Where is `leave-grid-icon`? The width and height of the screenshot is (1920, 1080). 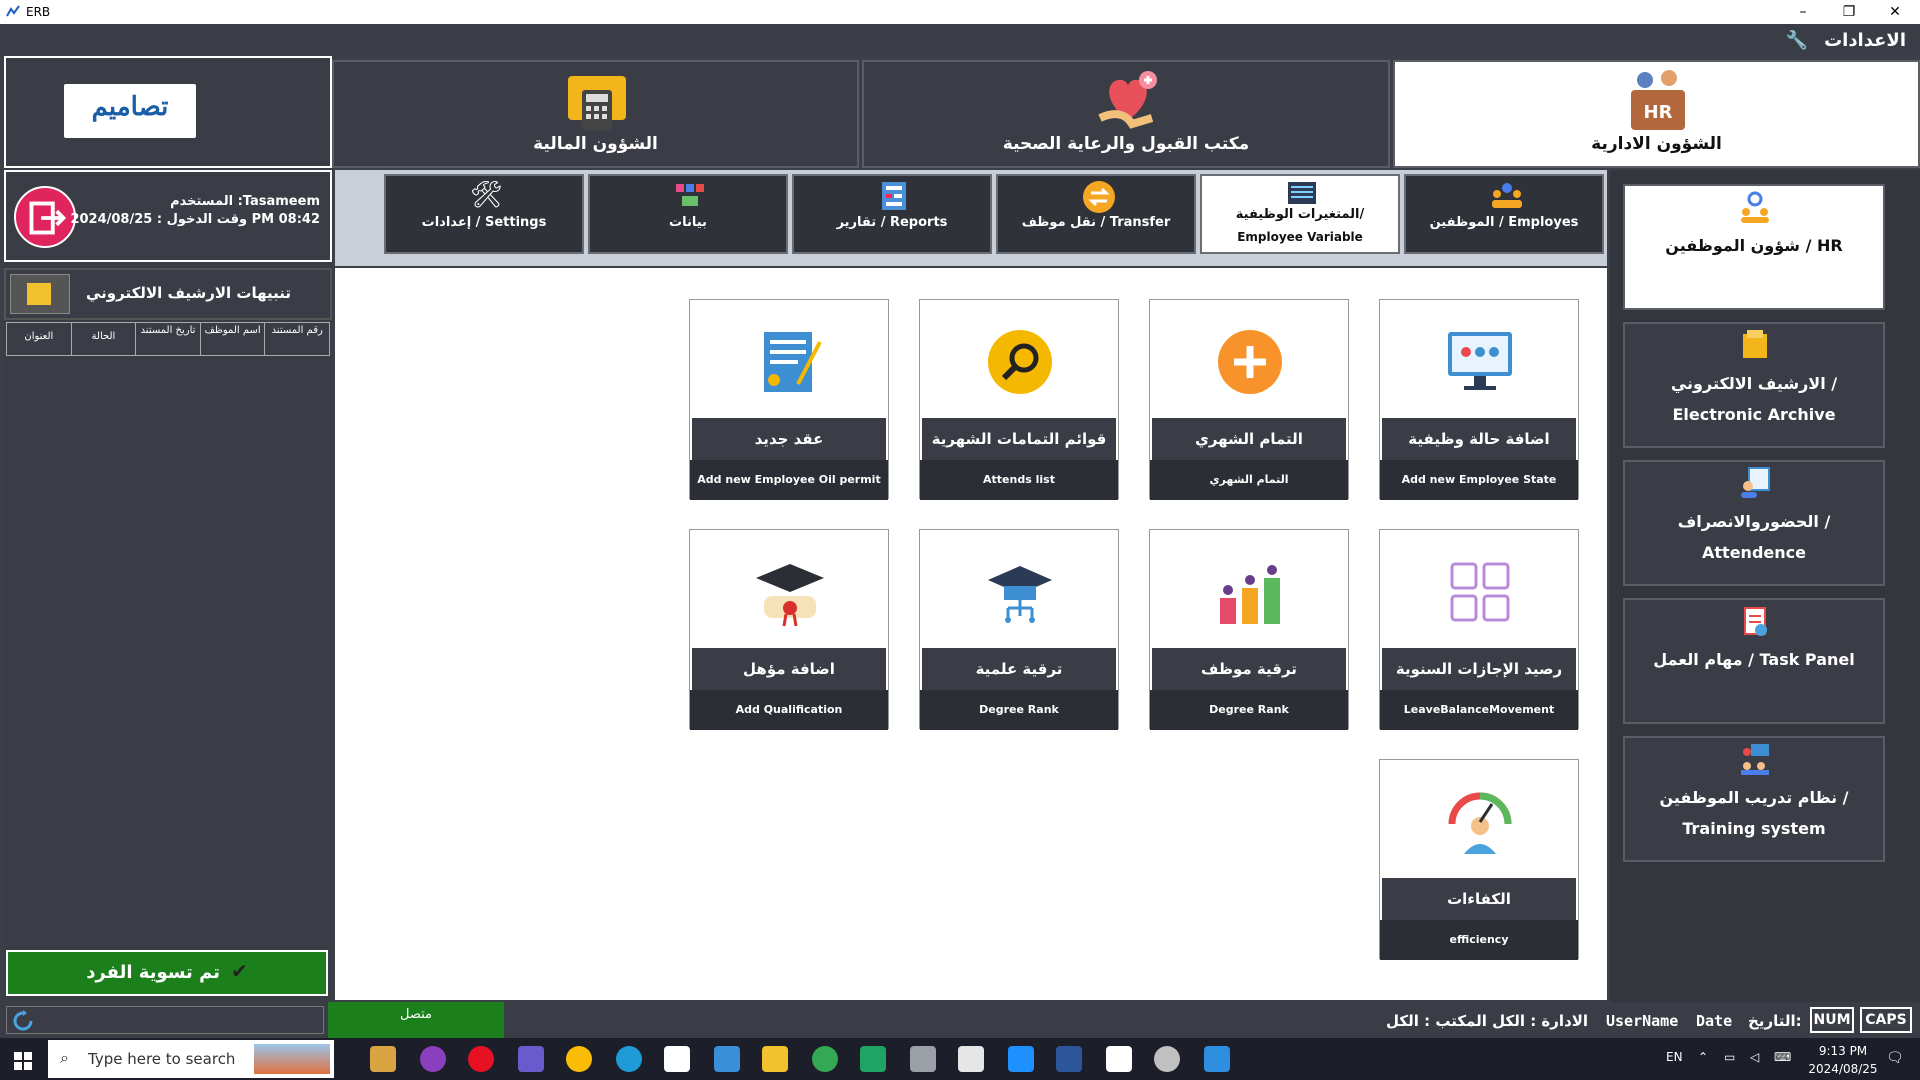
leave-grid-icon is located at coordinates (1480, 592).